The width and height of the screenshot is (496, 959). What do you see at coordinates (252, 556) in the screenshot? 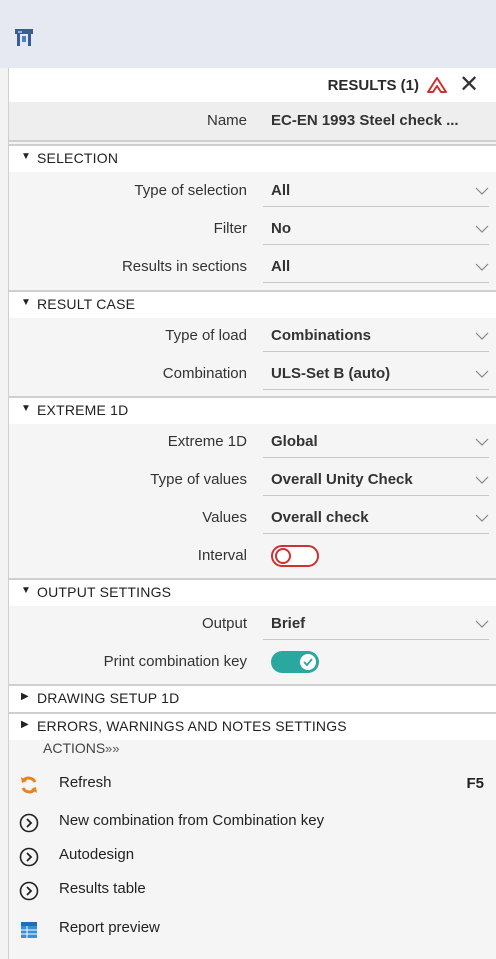
I see `interval-row: Interval` at bounding box center [252, 556].